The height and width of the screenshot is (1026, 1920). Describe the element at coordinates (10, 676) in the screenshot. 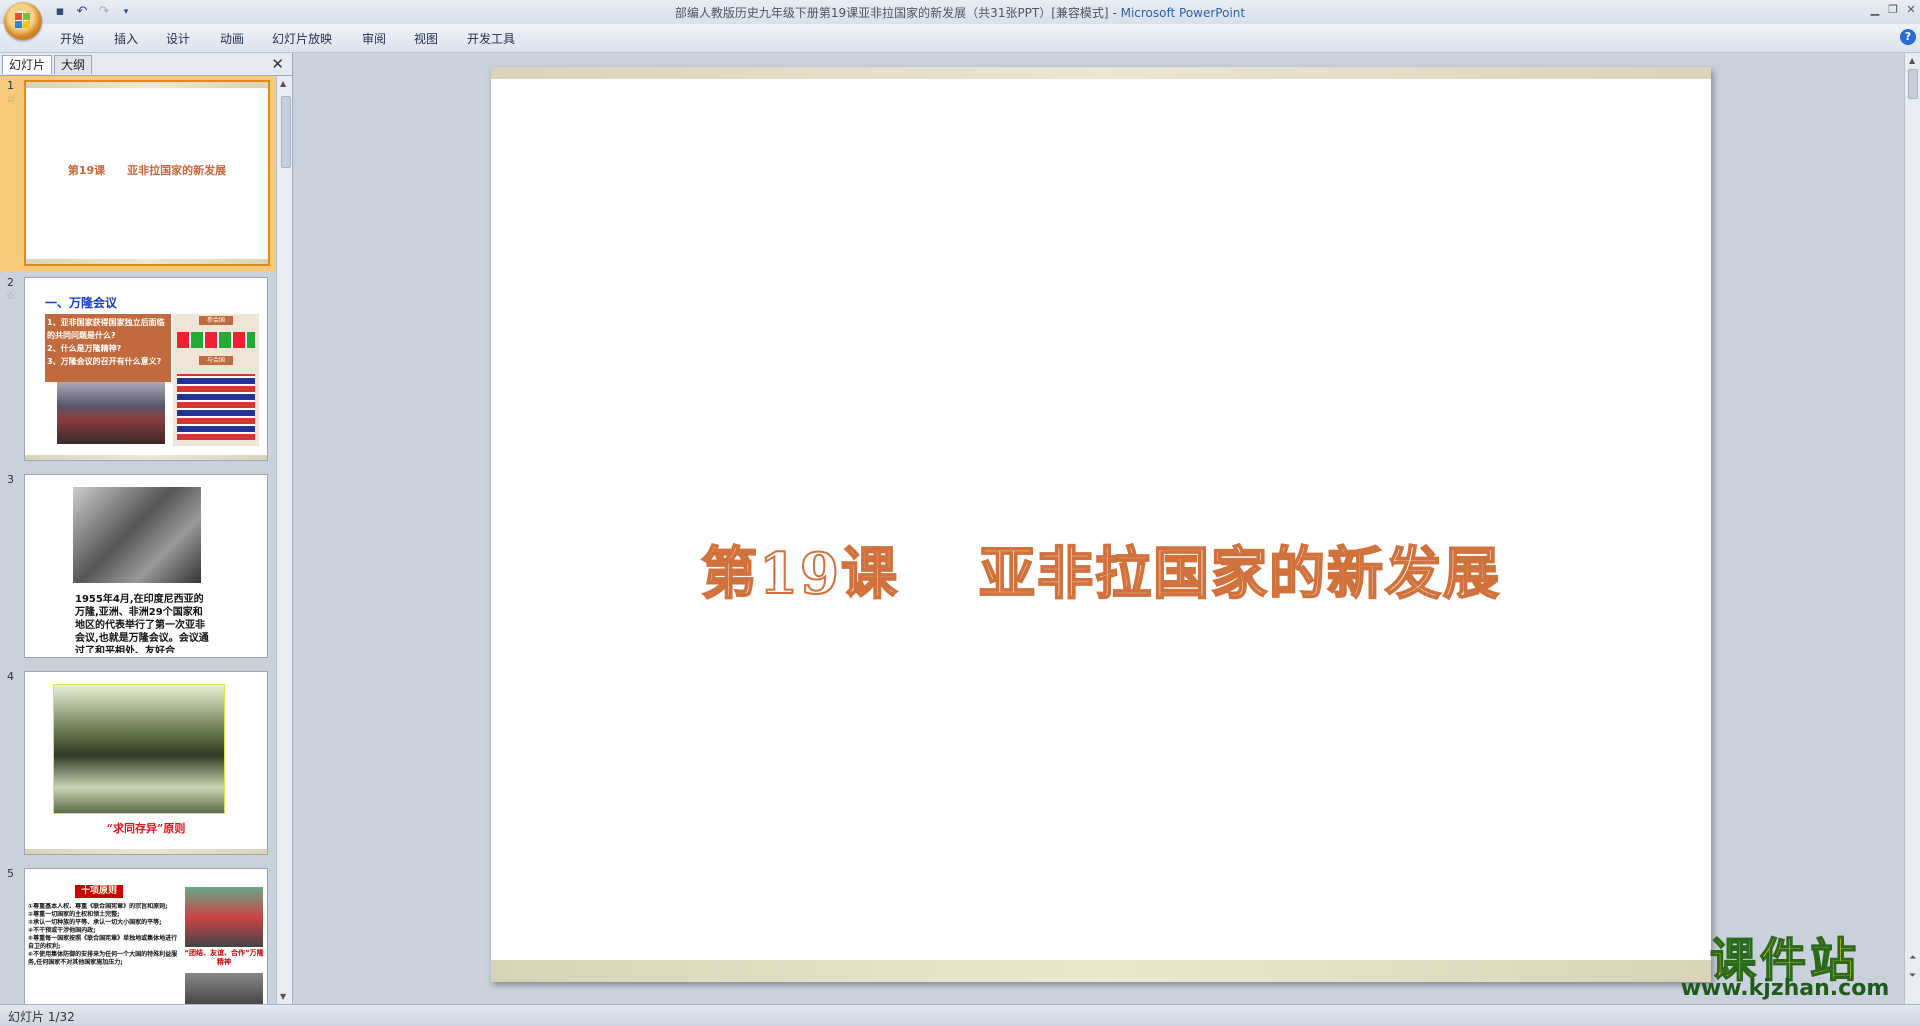

I see `slide-number: 4` at that location.